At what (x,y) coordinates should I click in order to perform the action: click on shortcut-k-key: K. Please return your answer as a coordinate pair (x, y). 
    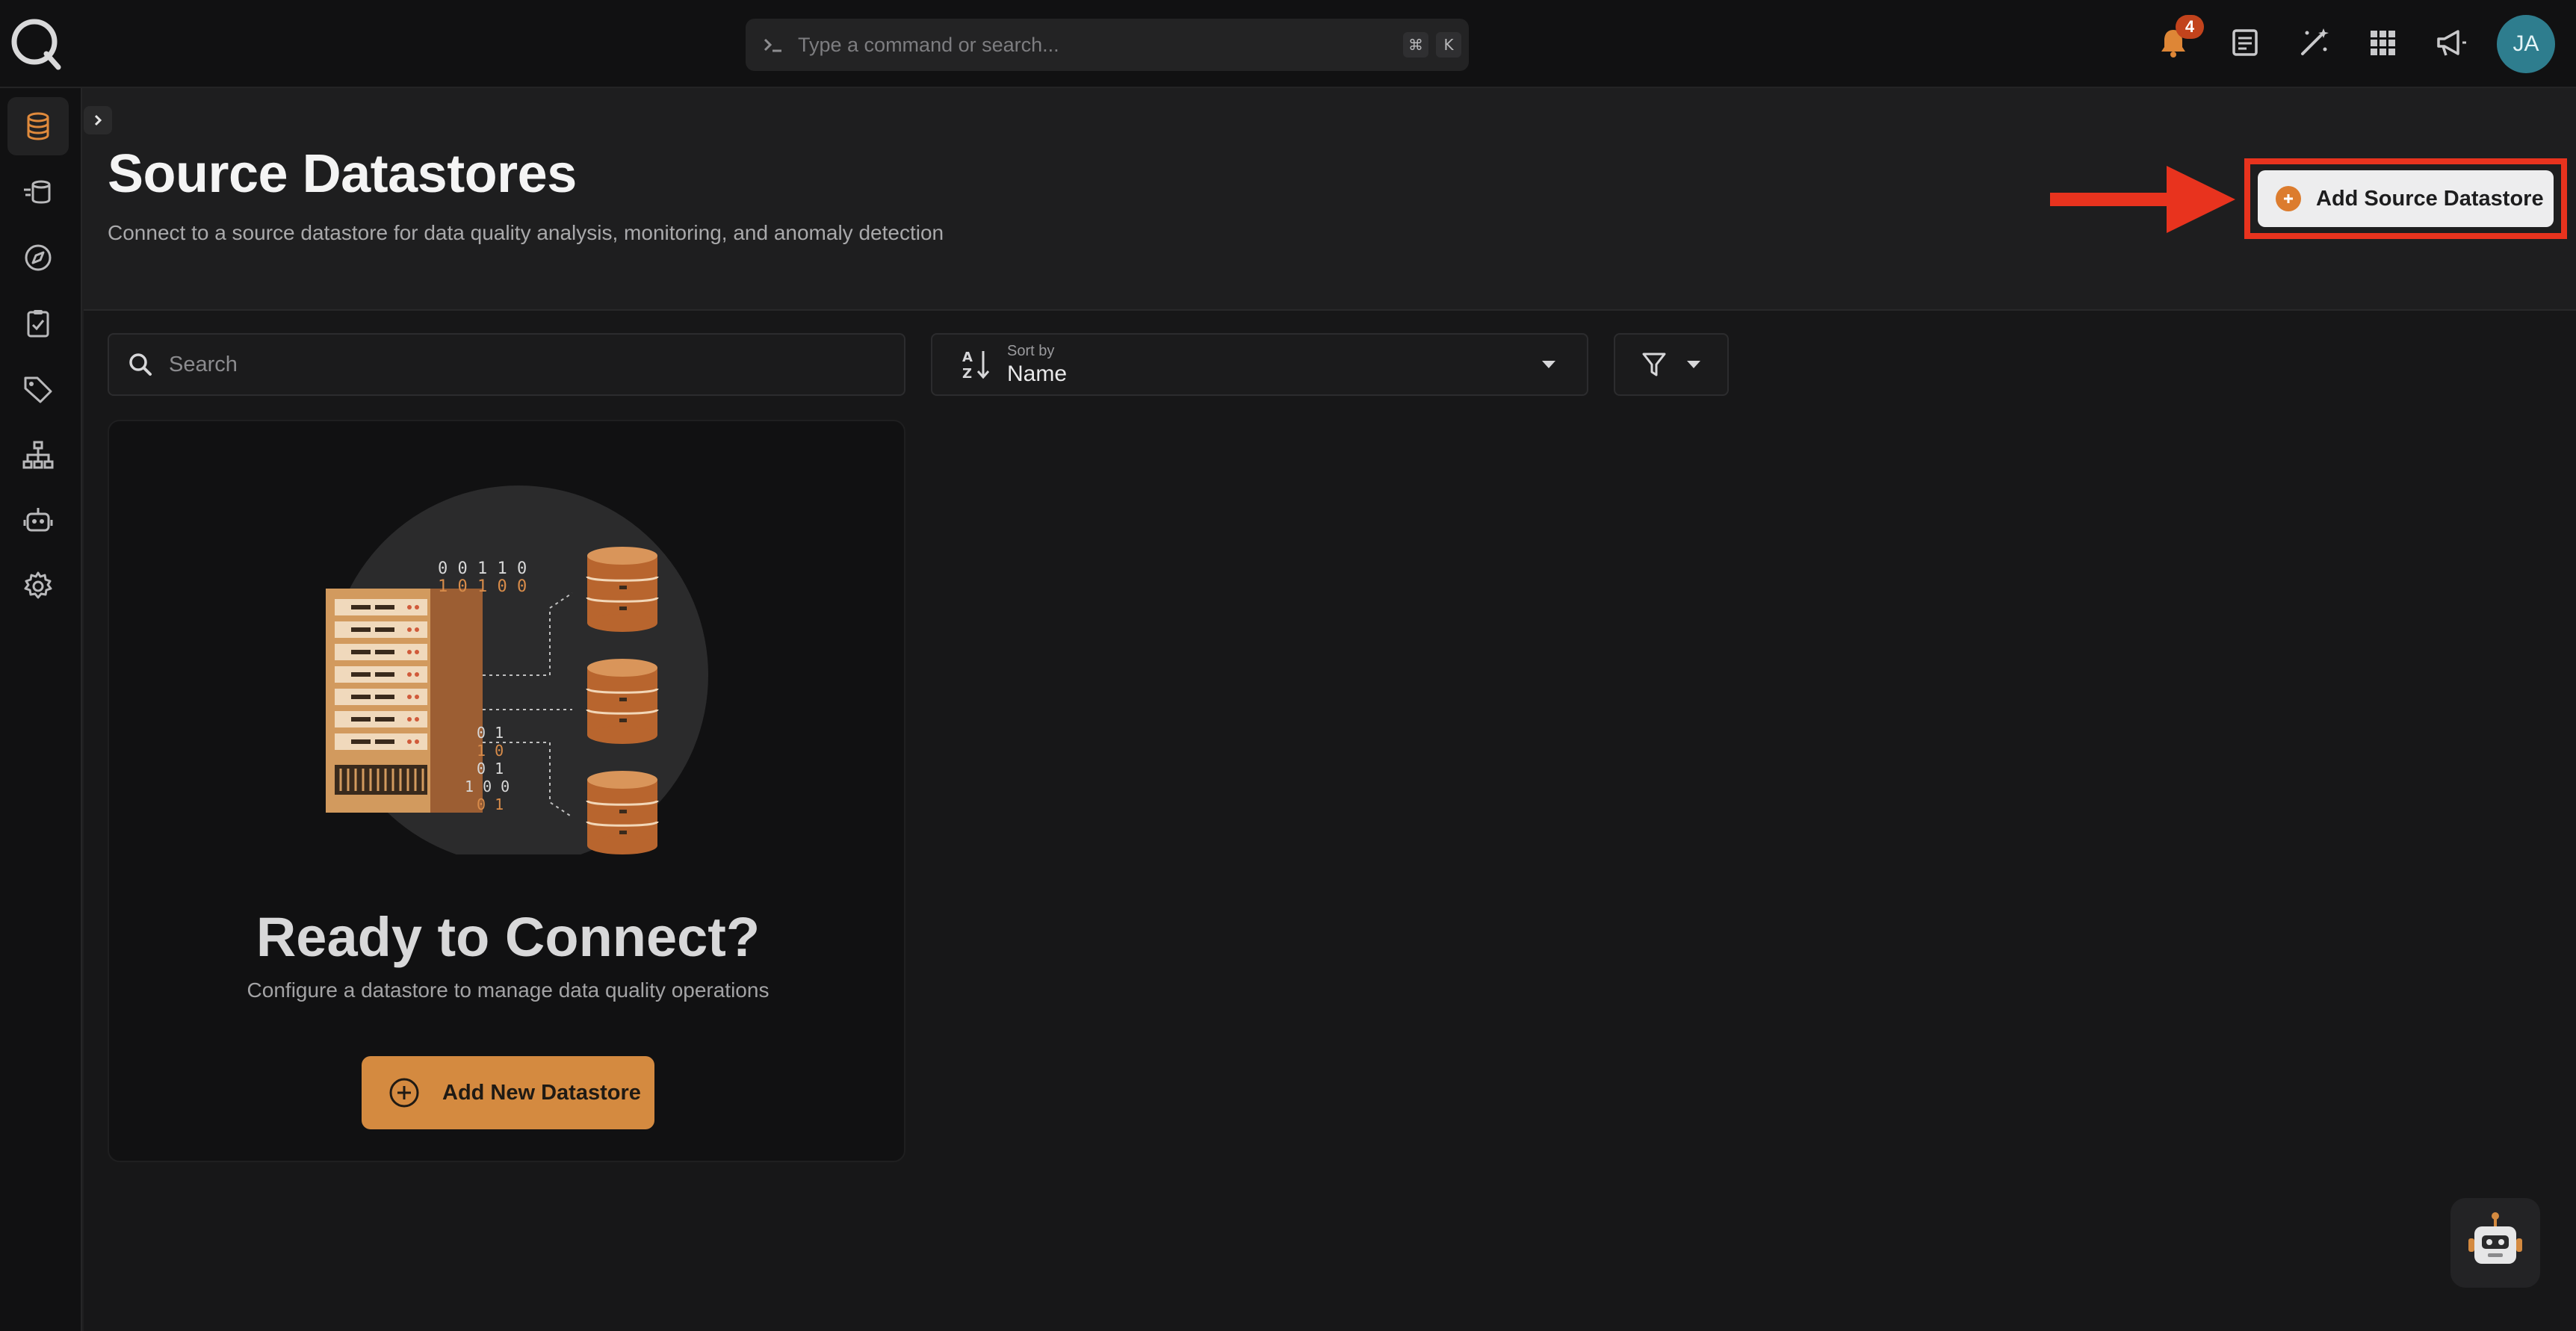
    Looking at the image, I should click on (1448, 45).